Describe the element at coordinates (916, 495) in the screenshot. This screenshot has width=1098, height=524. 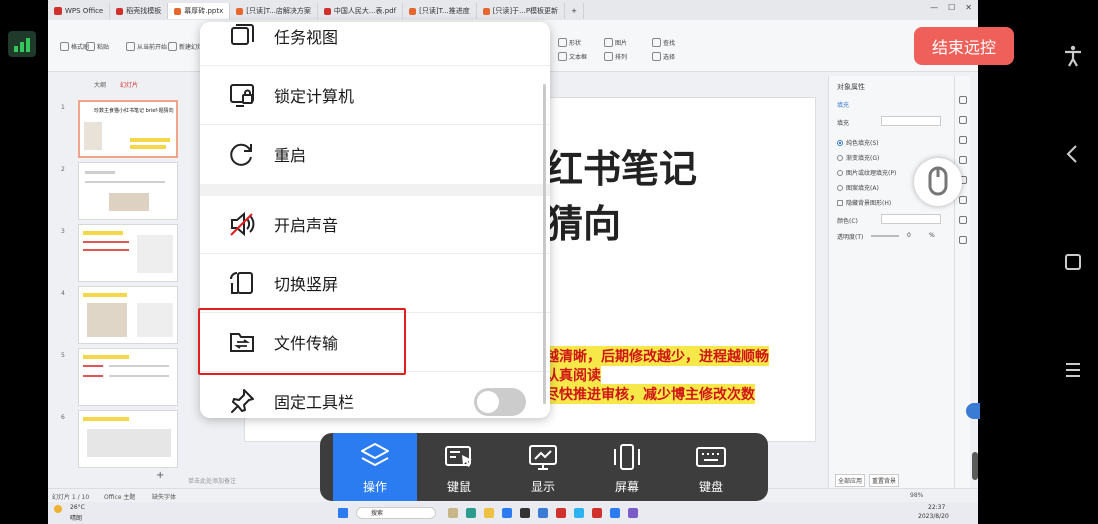
I see `zoom-level: 98%` at that location.